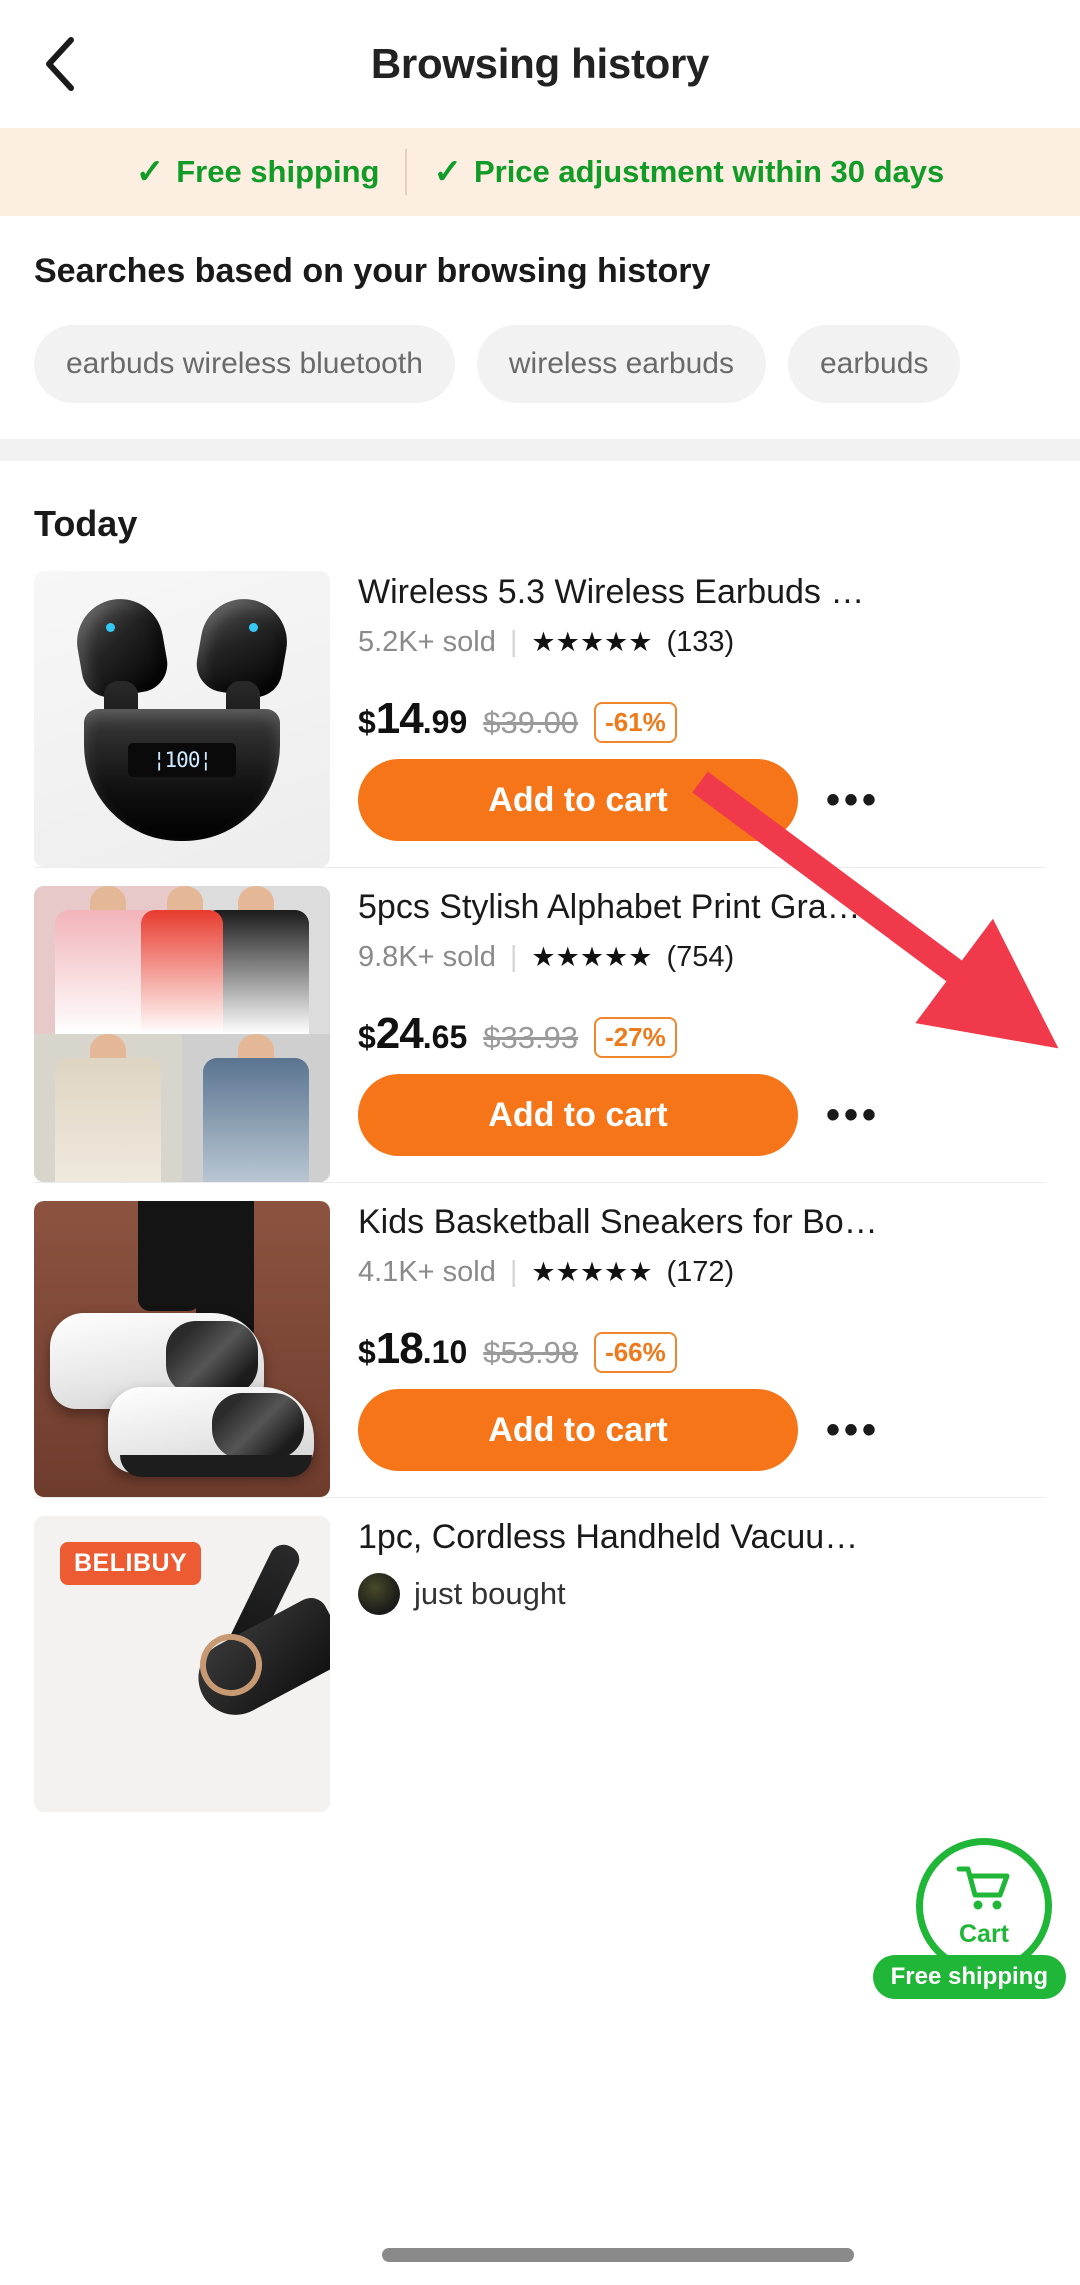  I want to click on belibuy-badge: BELIBUY, so click(131, 1563).